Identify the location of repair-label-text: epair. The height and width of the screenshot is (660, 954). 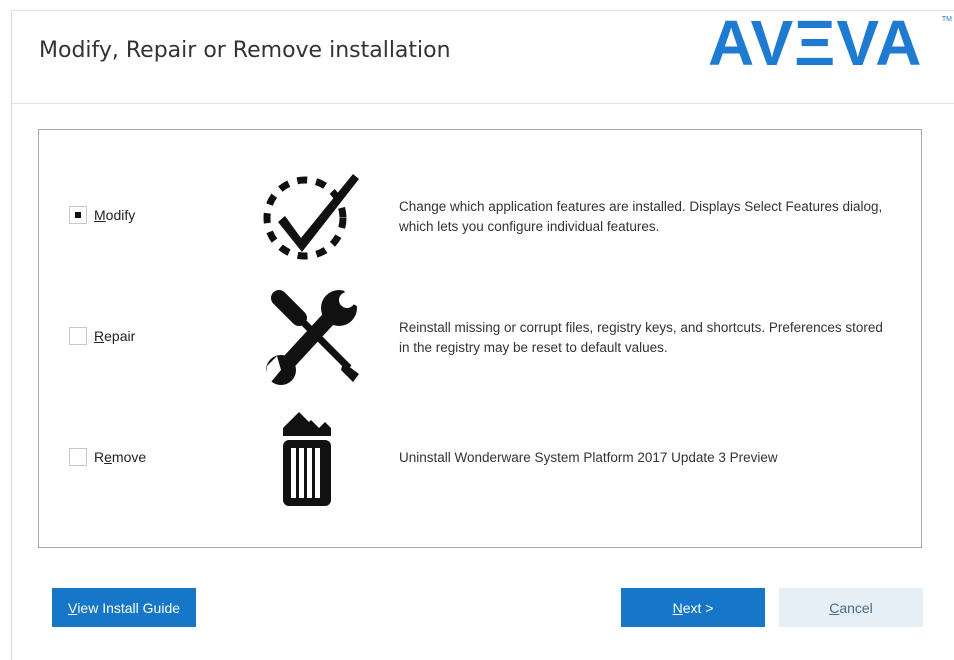
(120, 336).